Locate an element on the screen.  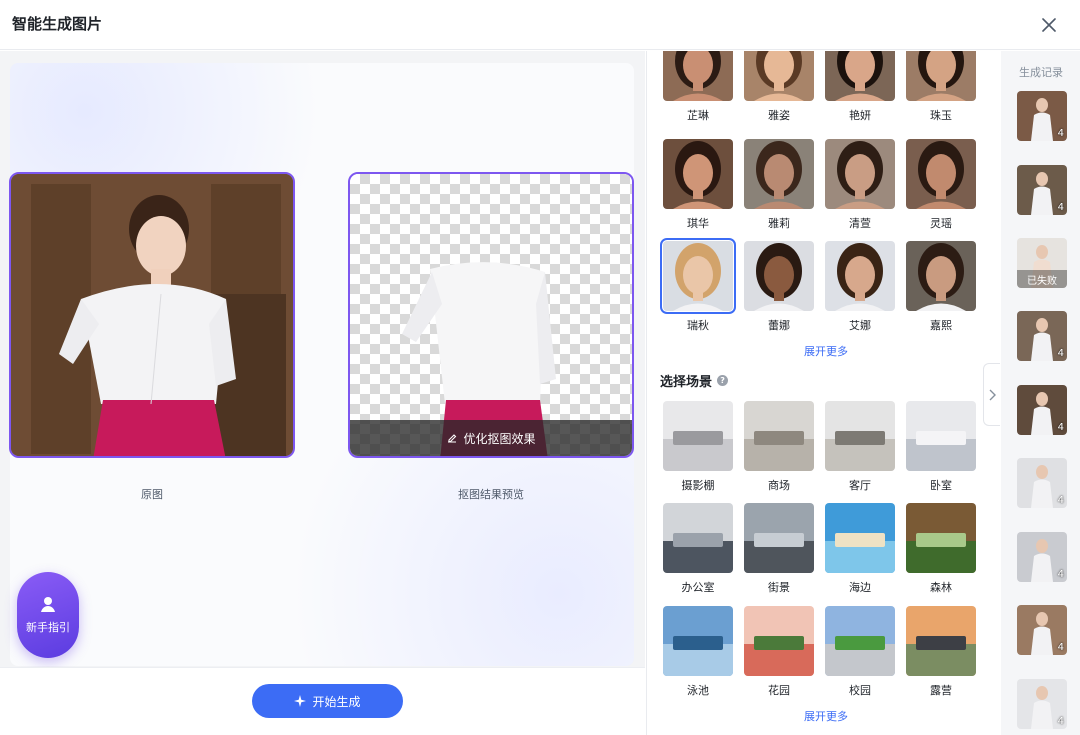
model-item: 琪华 is located at coordinates (699, 185).